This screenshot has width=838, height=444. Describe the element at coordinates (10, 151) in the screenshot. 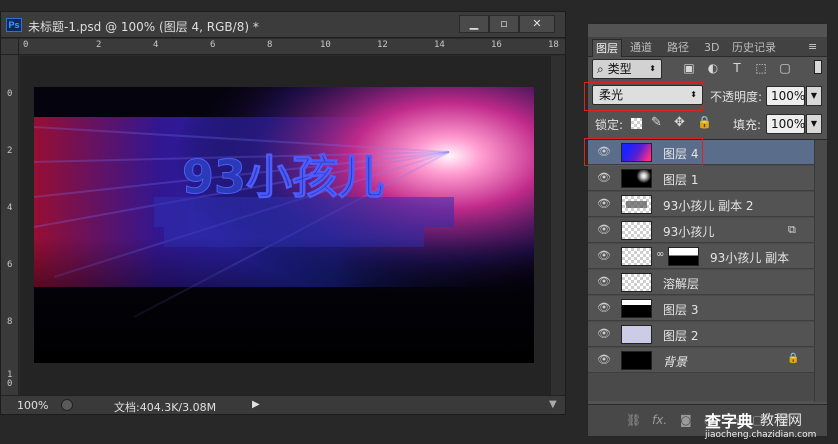

I see `ruler-v-label: 2` at that location.